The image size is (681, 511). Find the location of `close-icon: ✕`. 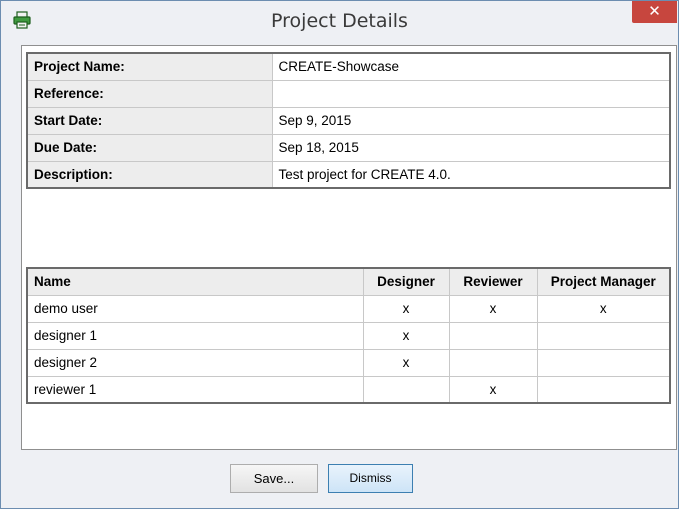

close-icon: ✕ is located at coordinates (654, 11).